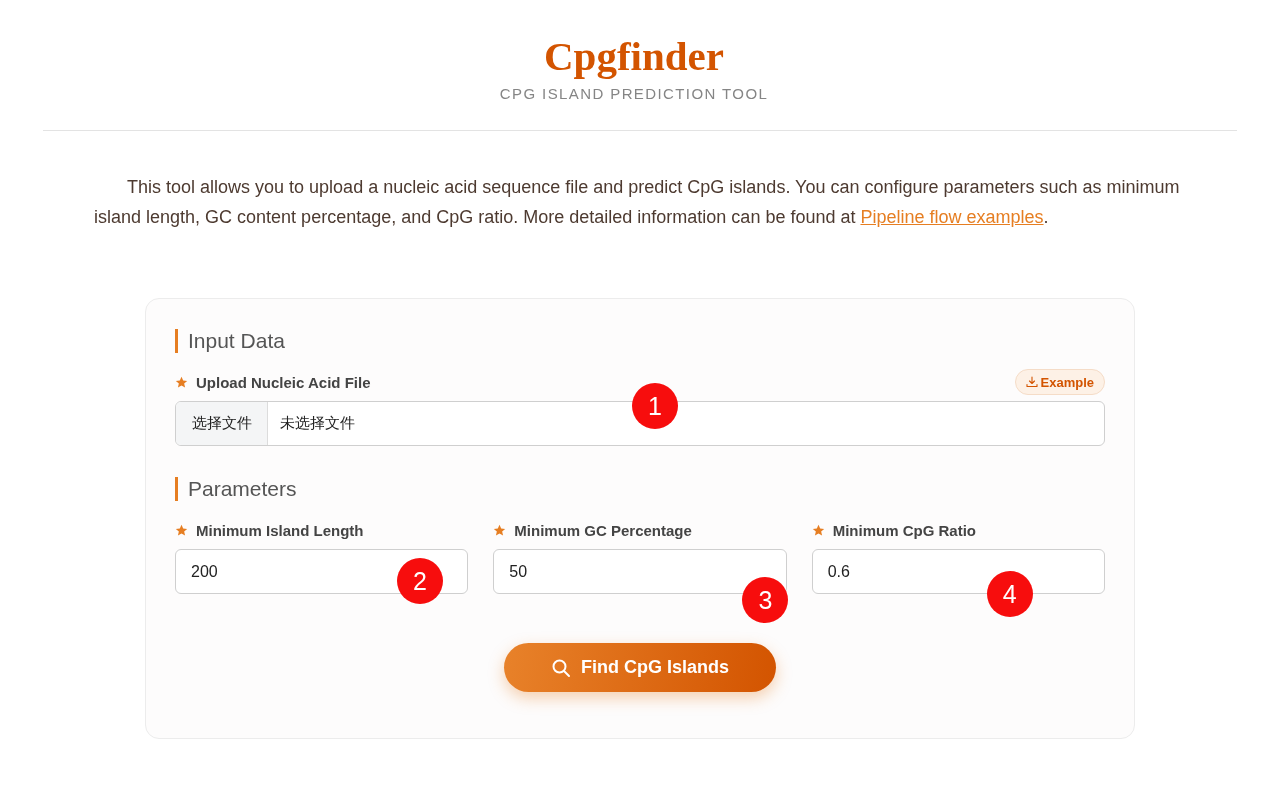 The width and height of the screenshot is (1268, 792). What do you see at coordinates (561, 667) in the screenshot?
I see `search-icon` at bounding box center [561, 667].